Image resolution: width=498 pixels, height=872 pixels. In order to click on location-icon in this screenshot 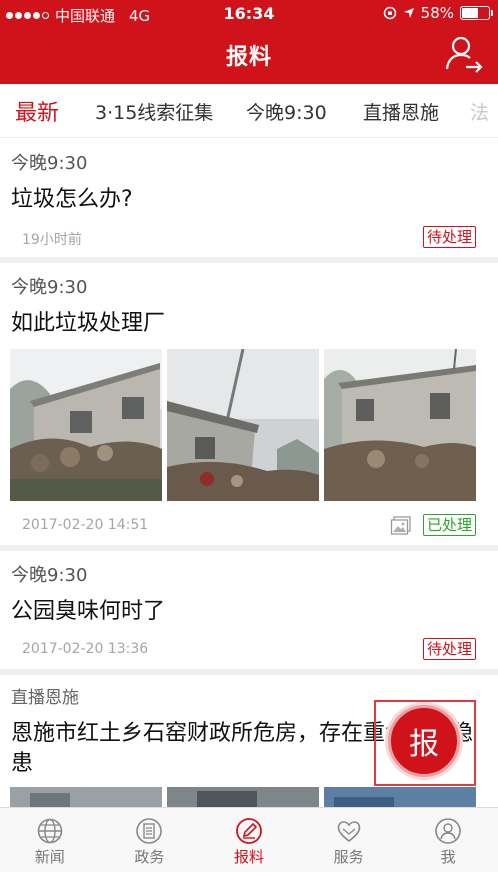, I will do `click(408, 13)`.